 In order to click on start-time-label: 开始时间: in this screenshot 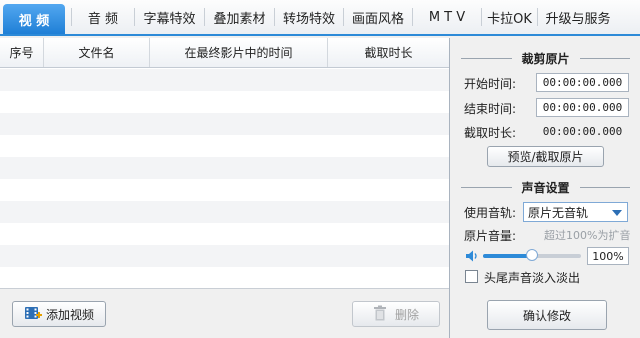, I will do `click(490, 84)`.